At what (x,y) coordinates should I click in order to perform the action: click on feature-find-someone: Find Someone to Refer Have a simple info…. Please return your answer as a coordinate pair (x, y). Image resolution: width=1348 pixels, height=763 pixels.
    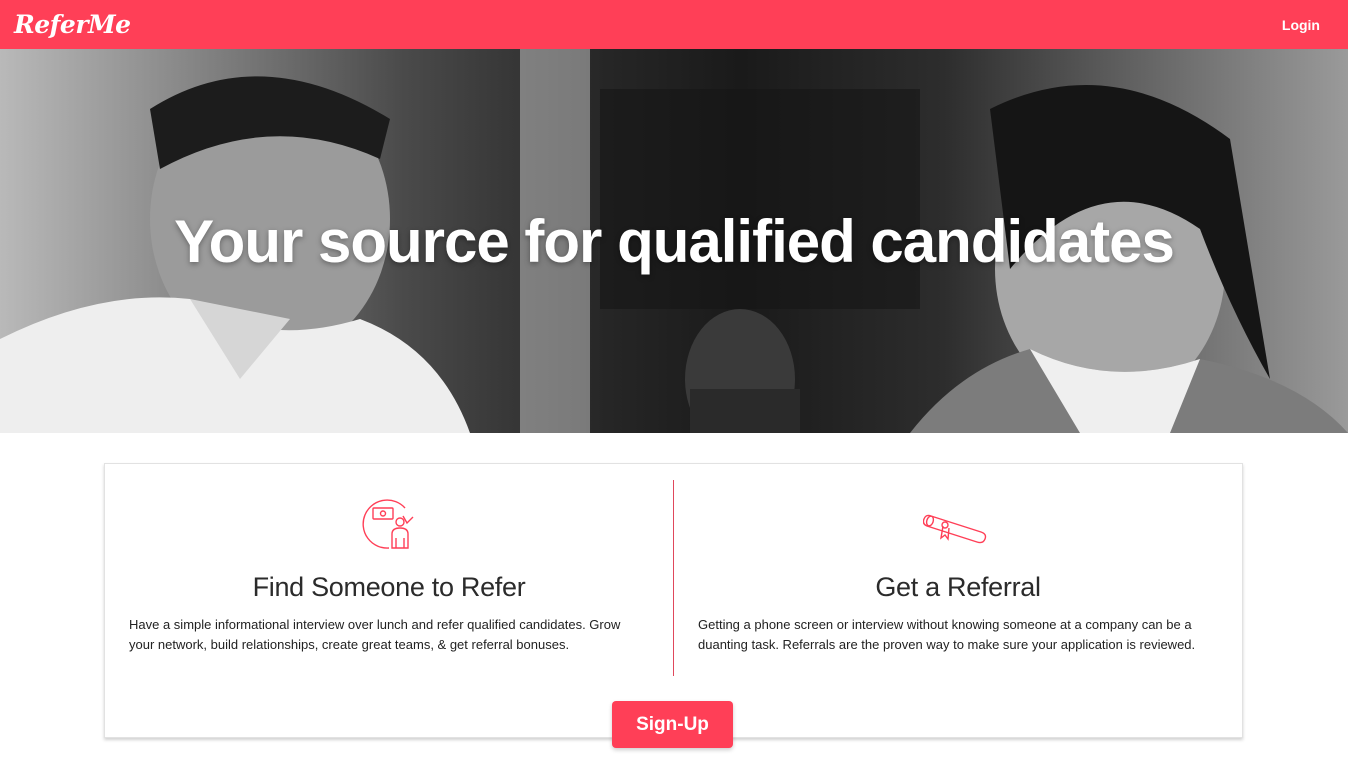
    Looking at the image, I should click on (389, 574).